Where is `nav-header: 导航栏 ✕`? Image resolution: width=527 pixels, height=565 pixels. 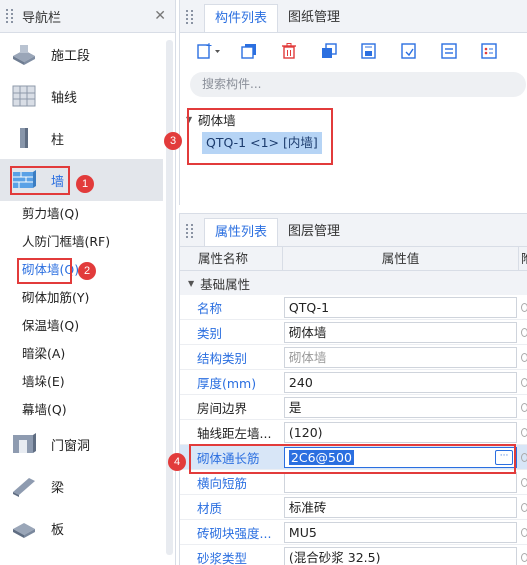 nav-header: 导航栏 ✕ is located at coordinates (87, 16).